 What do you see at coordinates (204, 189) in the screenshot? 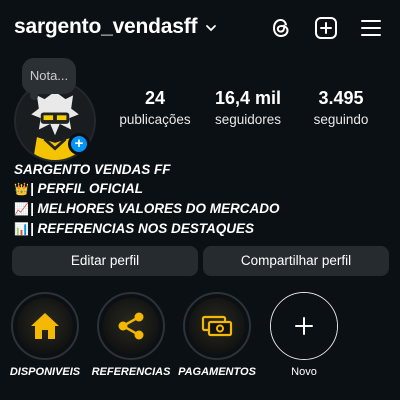
I see `bio-line: 👑| PERFIL OFICIAL` at bounding box center [204, 189].